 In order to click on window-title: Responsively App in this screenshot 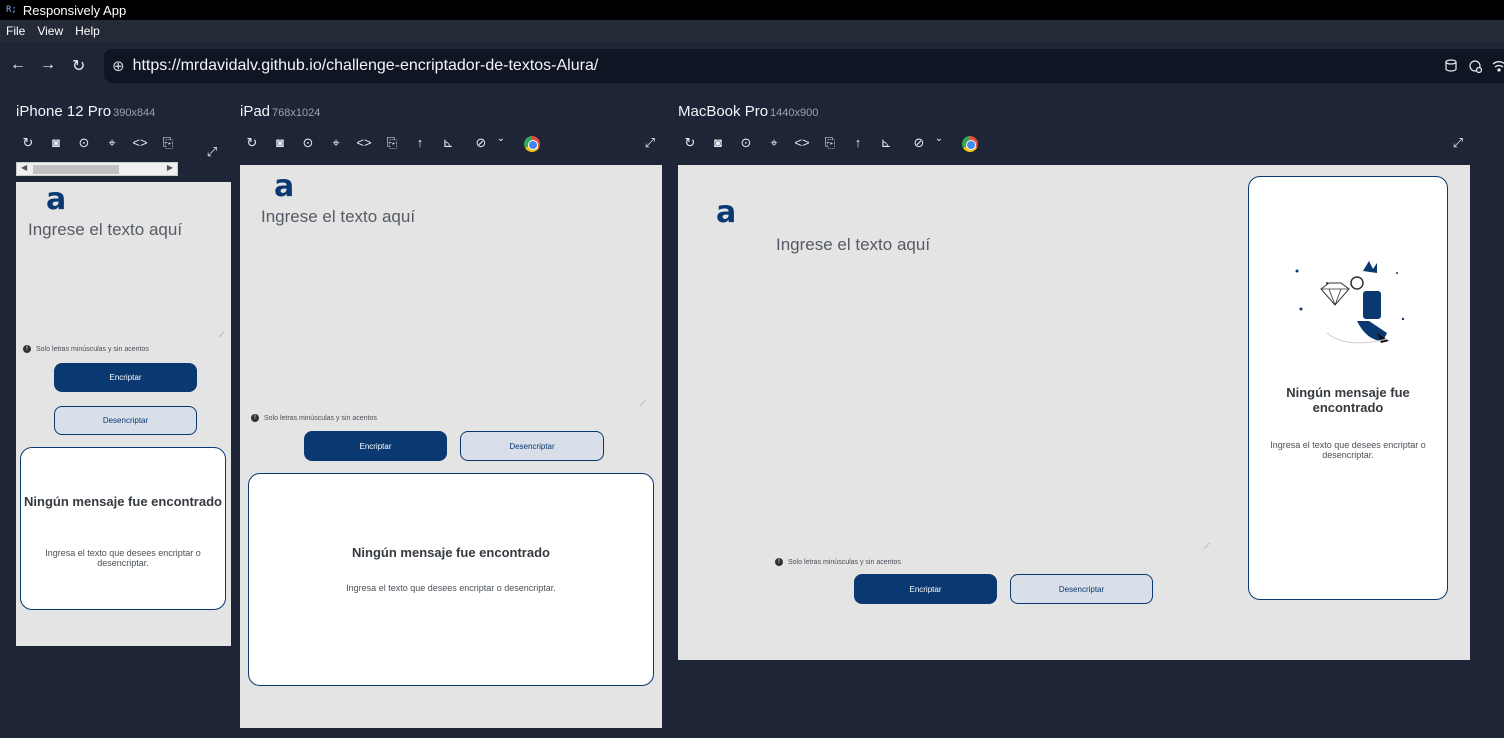, I will do `click(74, 10)`.